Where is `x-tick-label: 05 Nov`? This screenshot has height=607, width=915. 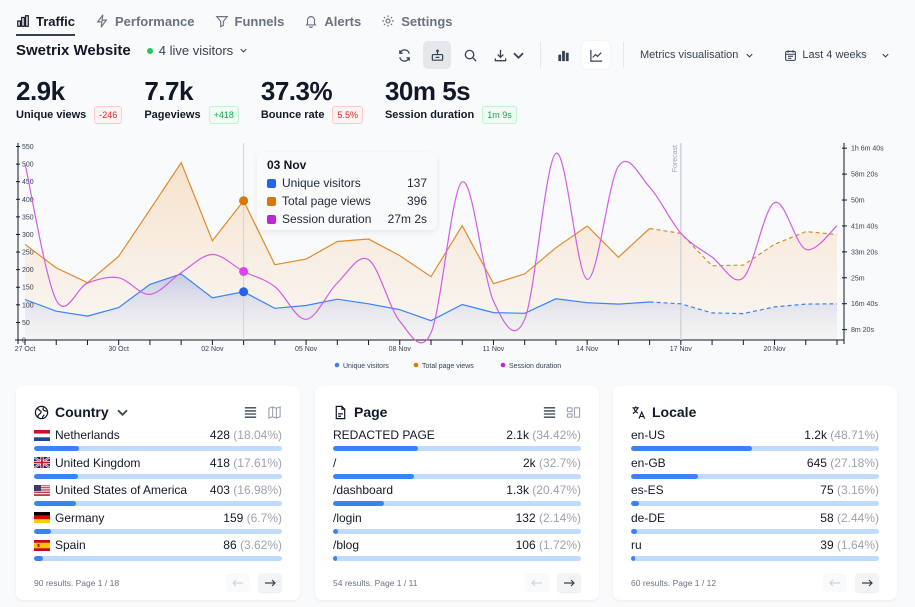 x-tick-label: 05 Nov is located at coordinates (306, 349).